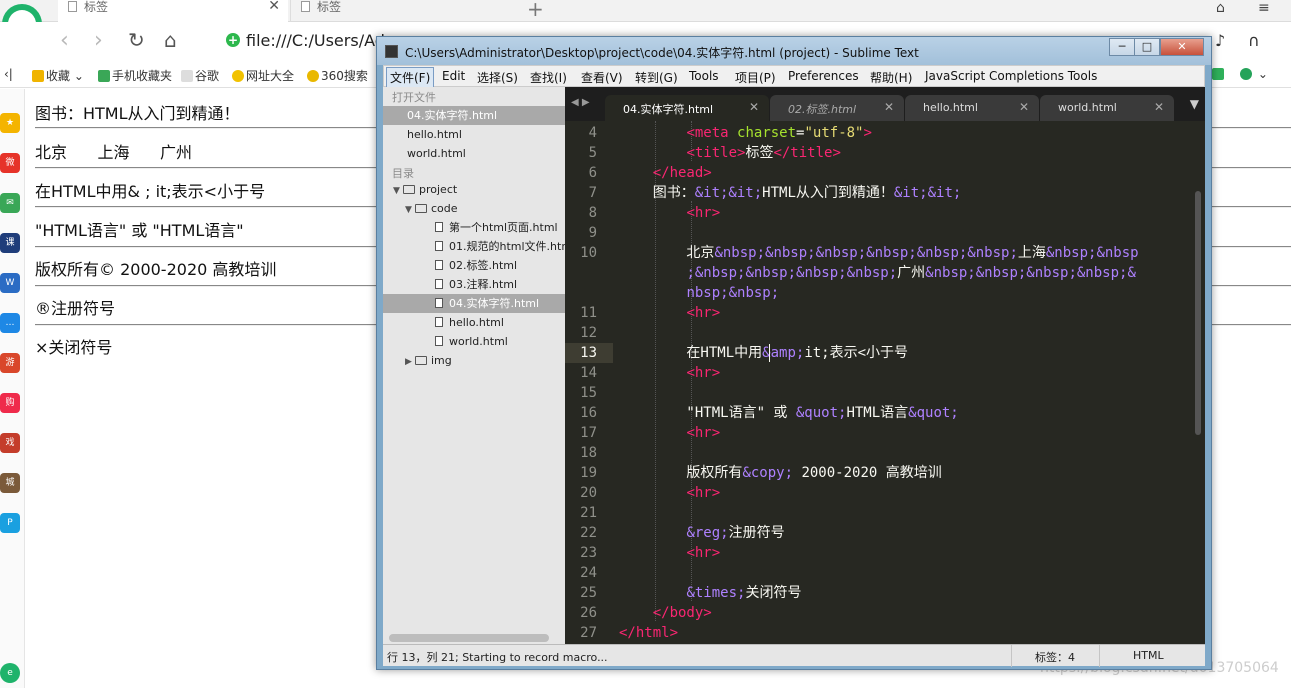 The width and height of the screenshot is (1291, 688). What do you see at coordinates (10, 523) in the screenshot?
I see `pp-icon: P` at bounding box center [10, 523].